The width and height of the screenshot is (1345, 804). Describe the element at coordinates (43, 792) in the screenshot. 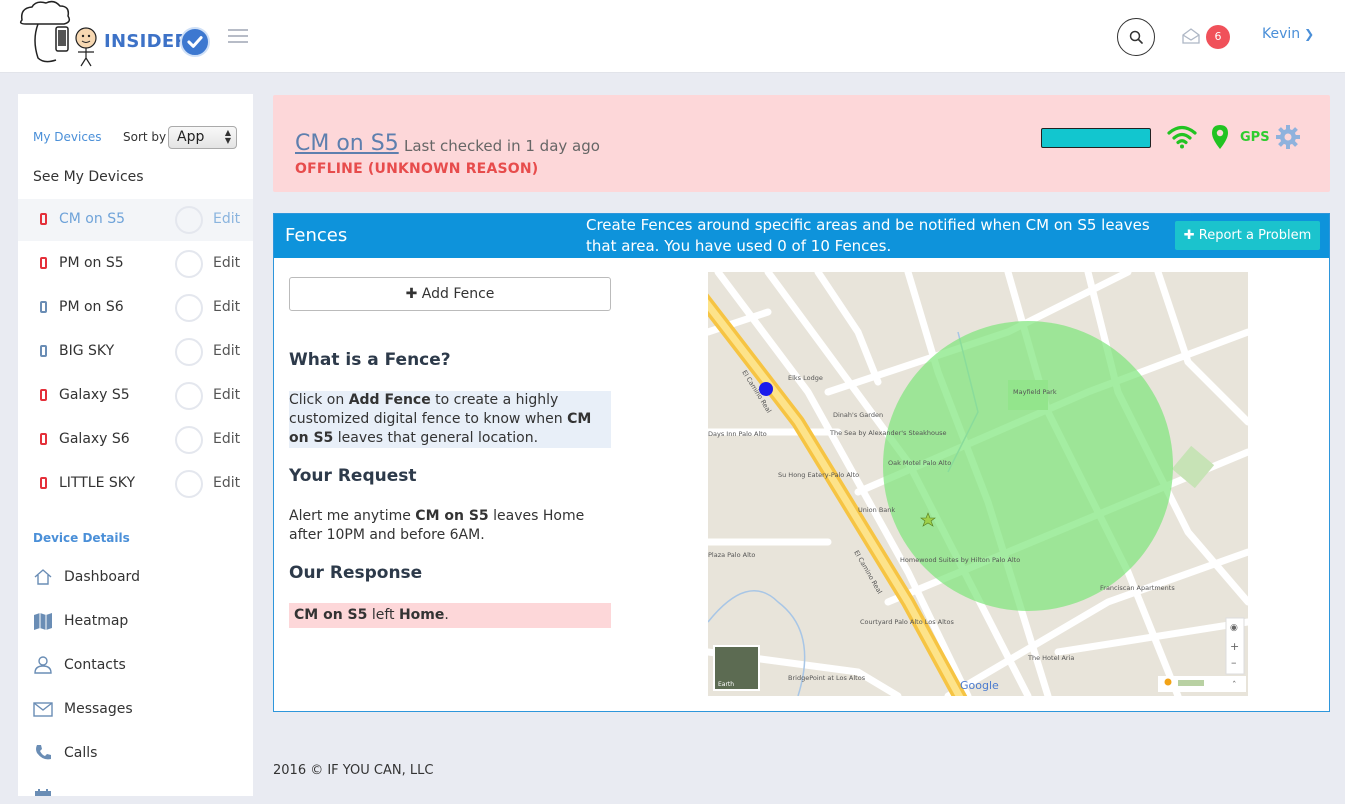

I see `calendar-icon` at that location.